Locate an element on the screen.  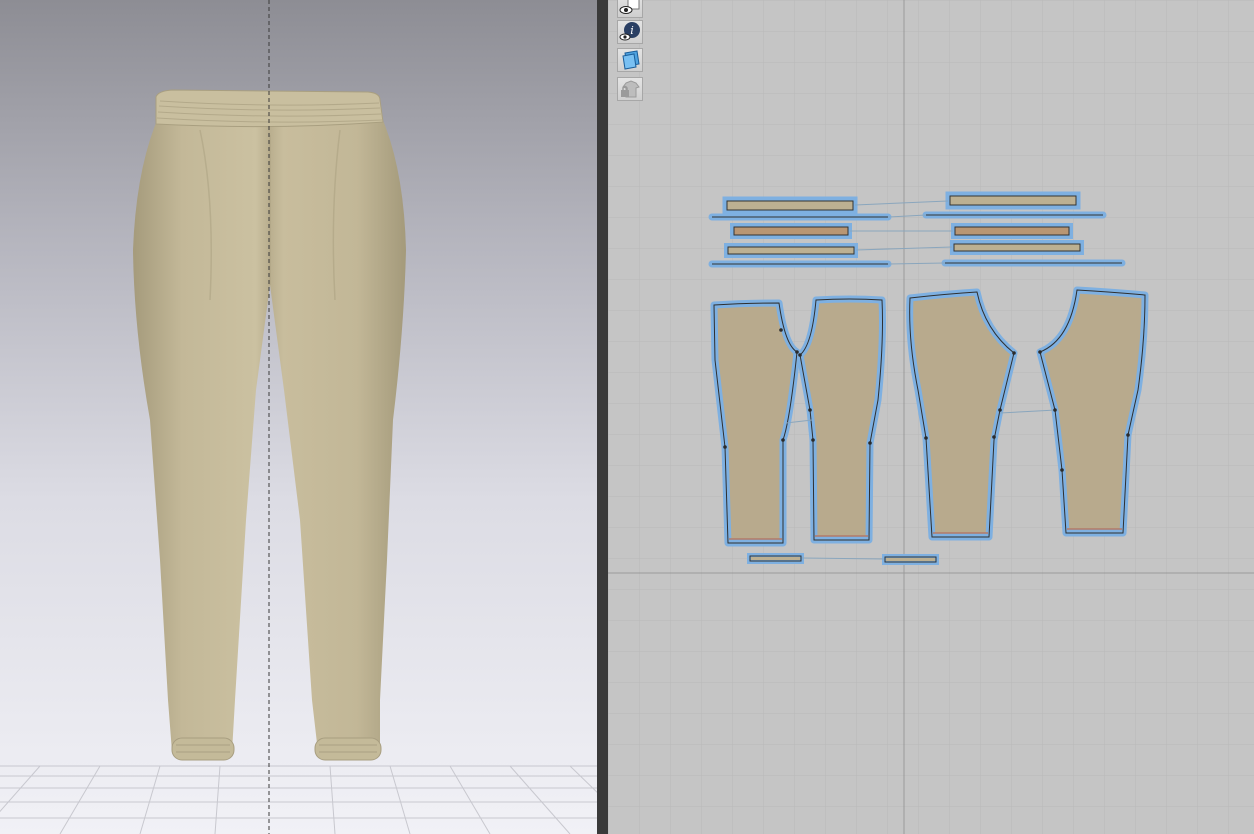
eye-info-icon: i is located at coordinates (629, 31).